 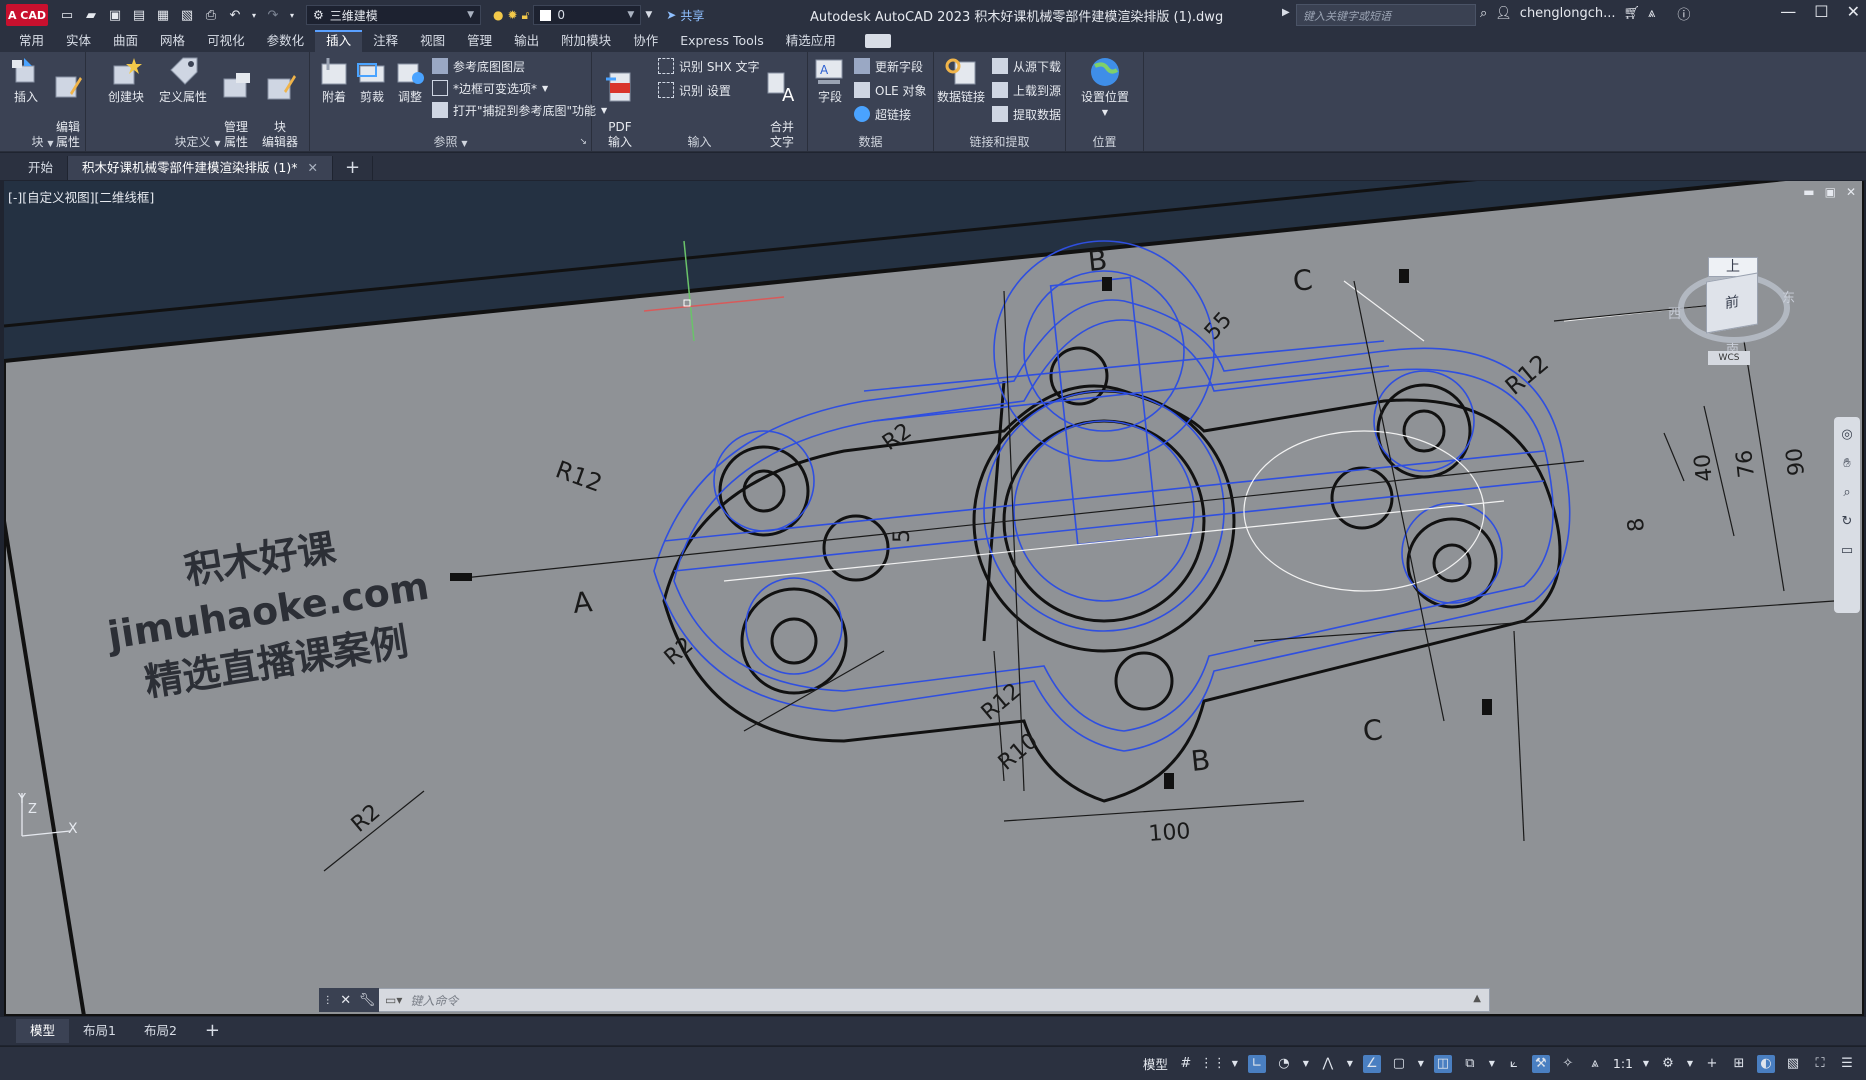 I want to click on redo-dropdown-icon: ▾, so click(x=292, y=15).